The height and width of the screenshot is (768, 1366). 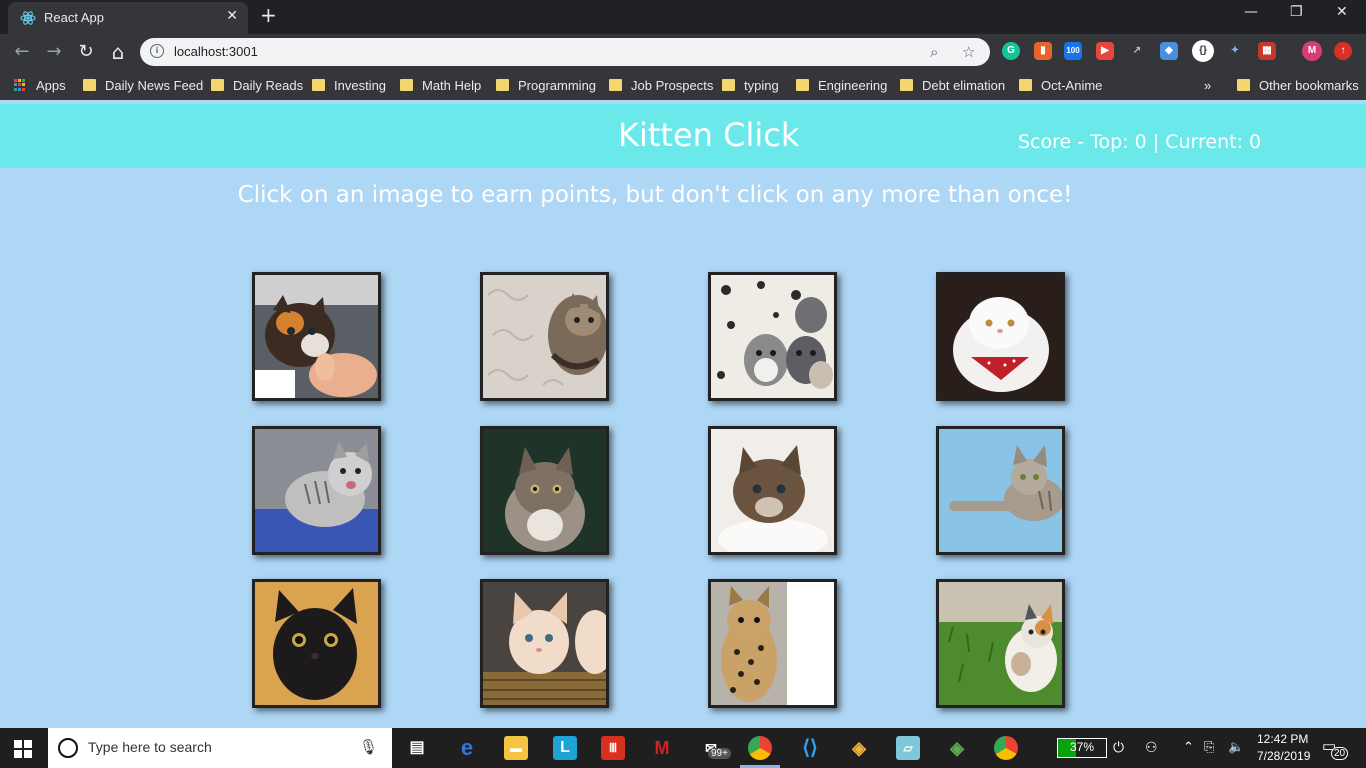 I want to click on cortana-icon, so click(x=68, y=748).